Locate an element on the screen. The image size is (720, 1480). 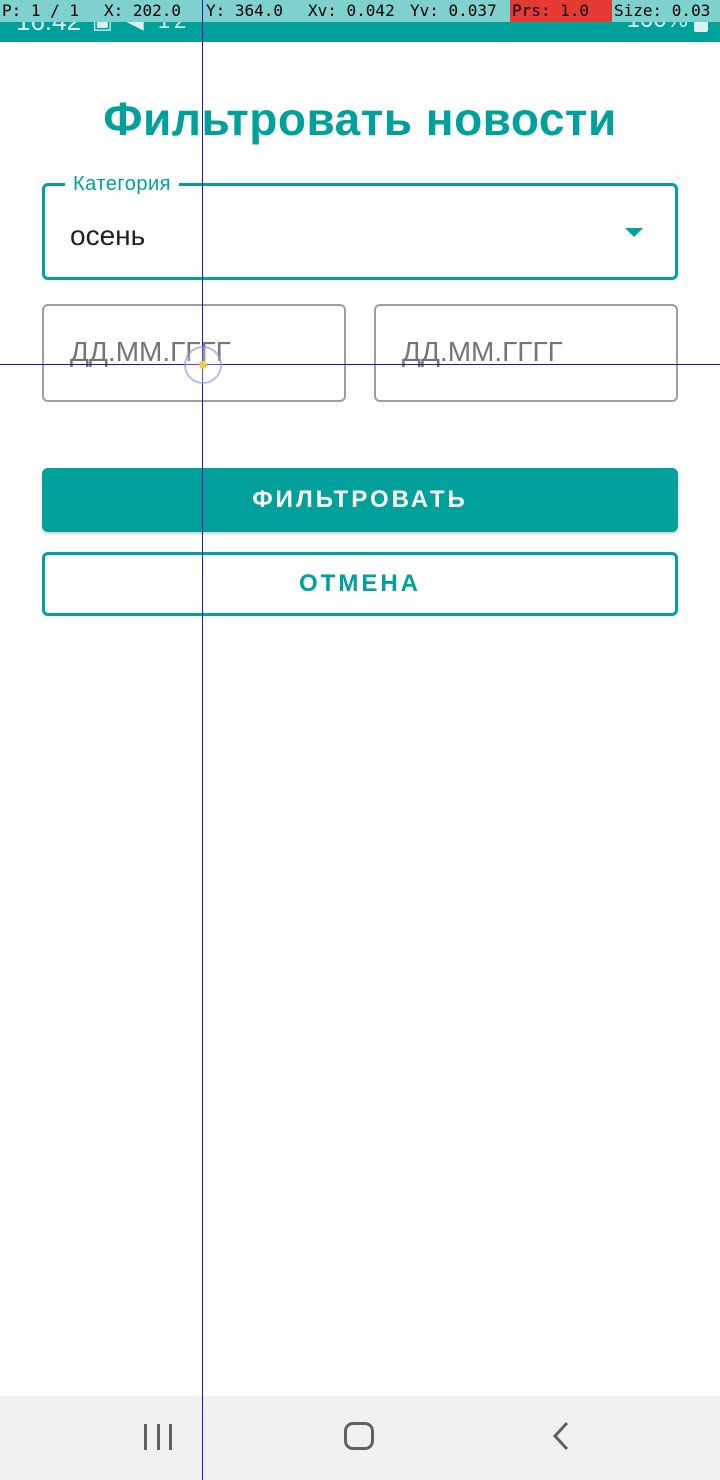
page-title: Фильтровать новости is located at coordinates (360, 119).